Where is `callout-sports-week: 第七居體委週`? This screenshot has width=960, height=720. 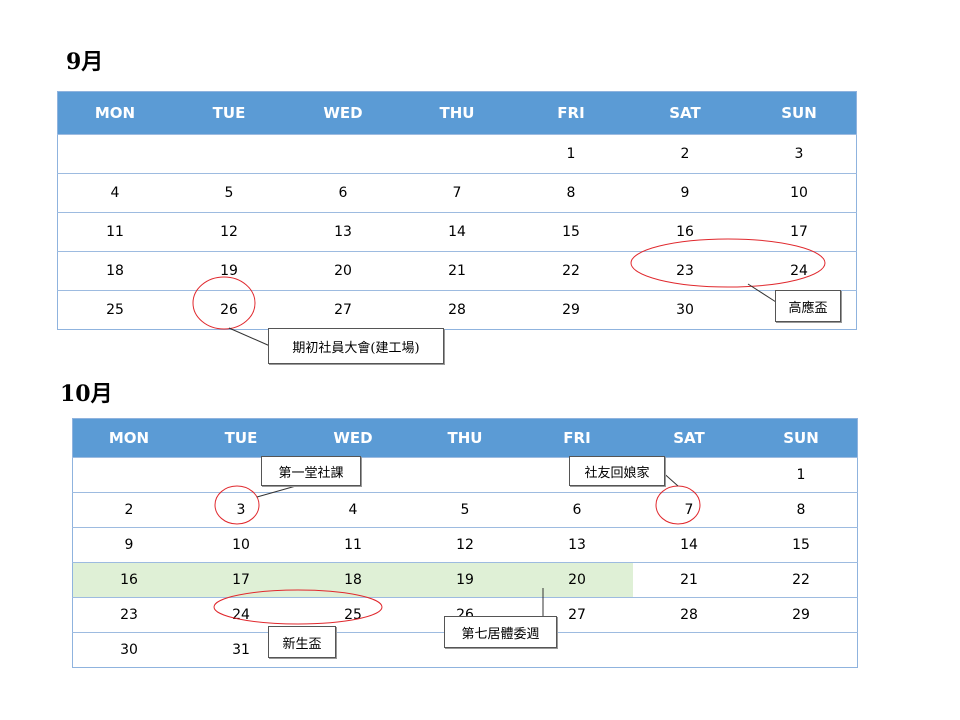 callout-sports-week: 第七居體委週 is located at coordinates (500, 632).